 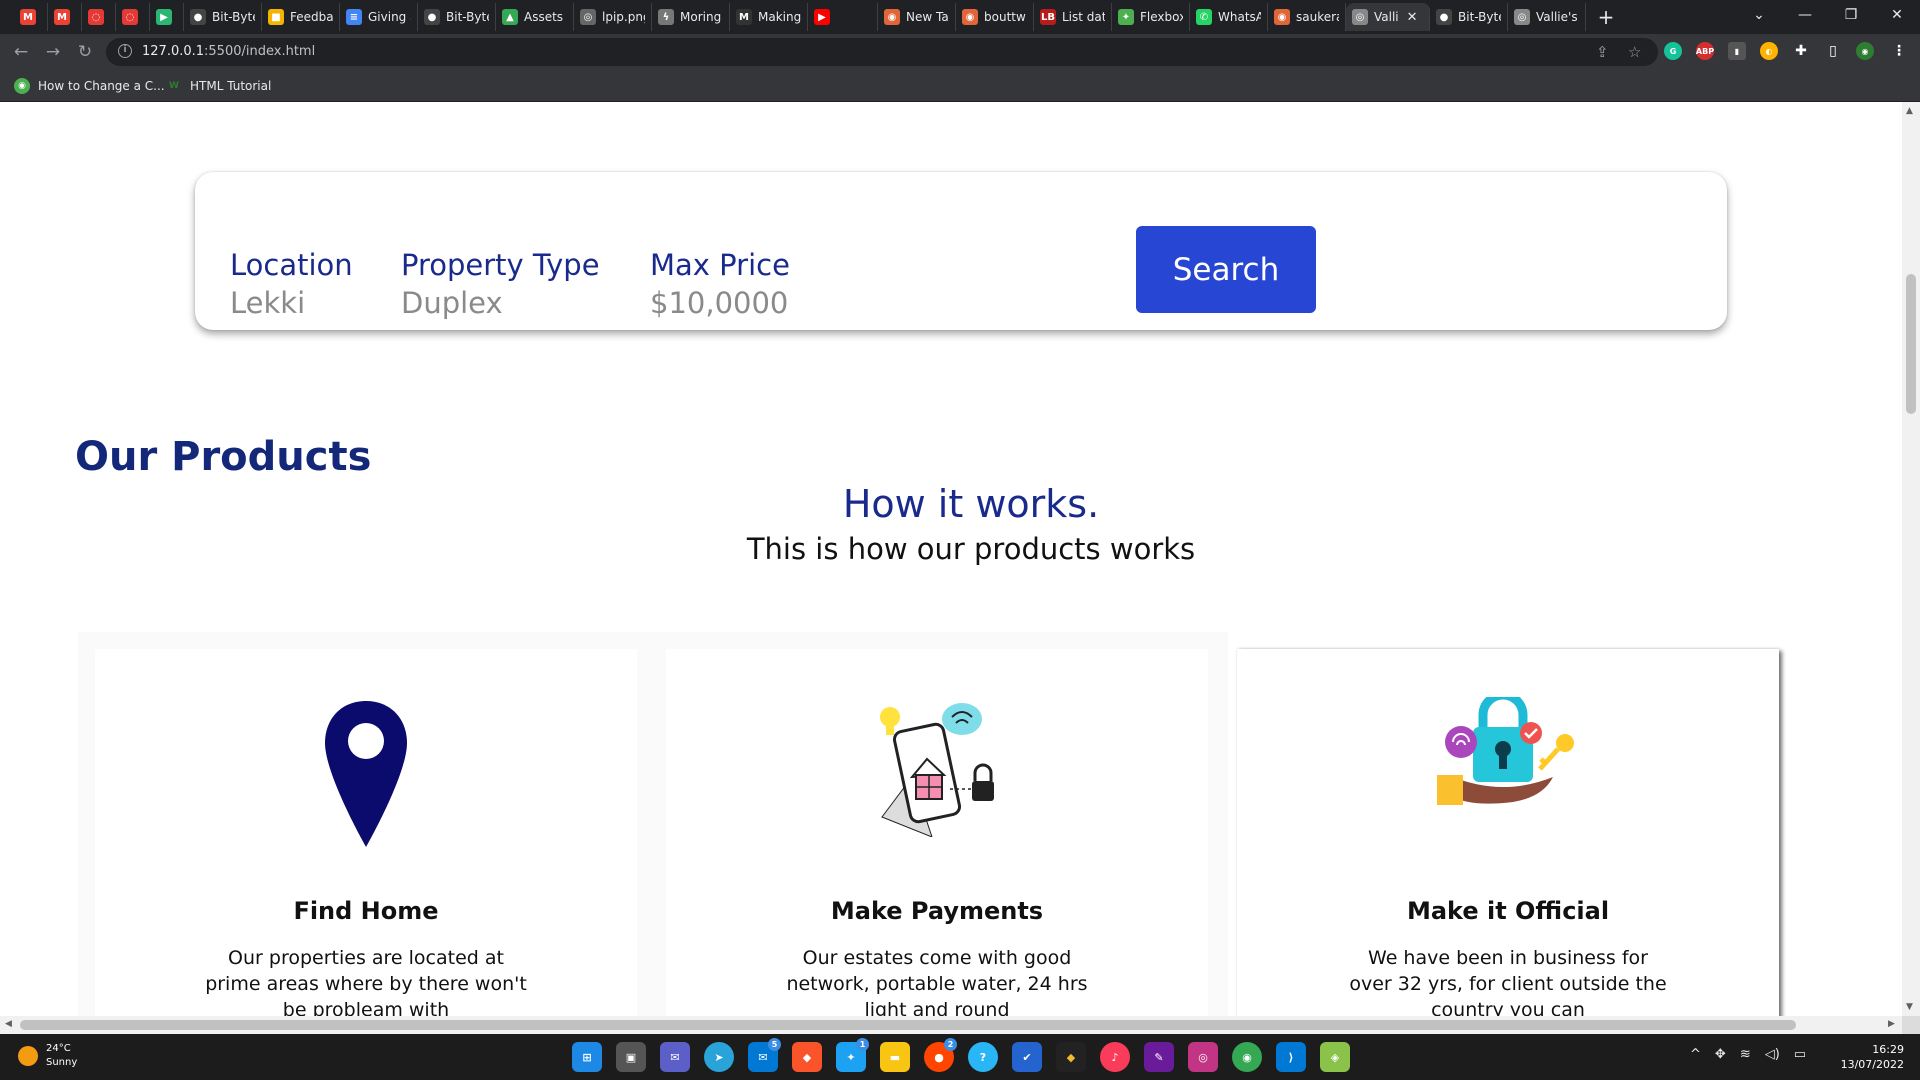 I want to click on location-field: Location Lekki, so click(x=291, y=284).